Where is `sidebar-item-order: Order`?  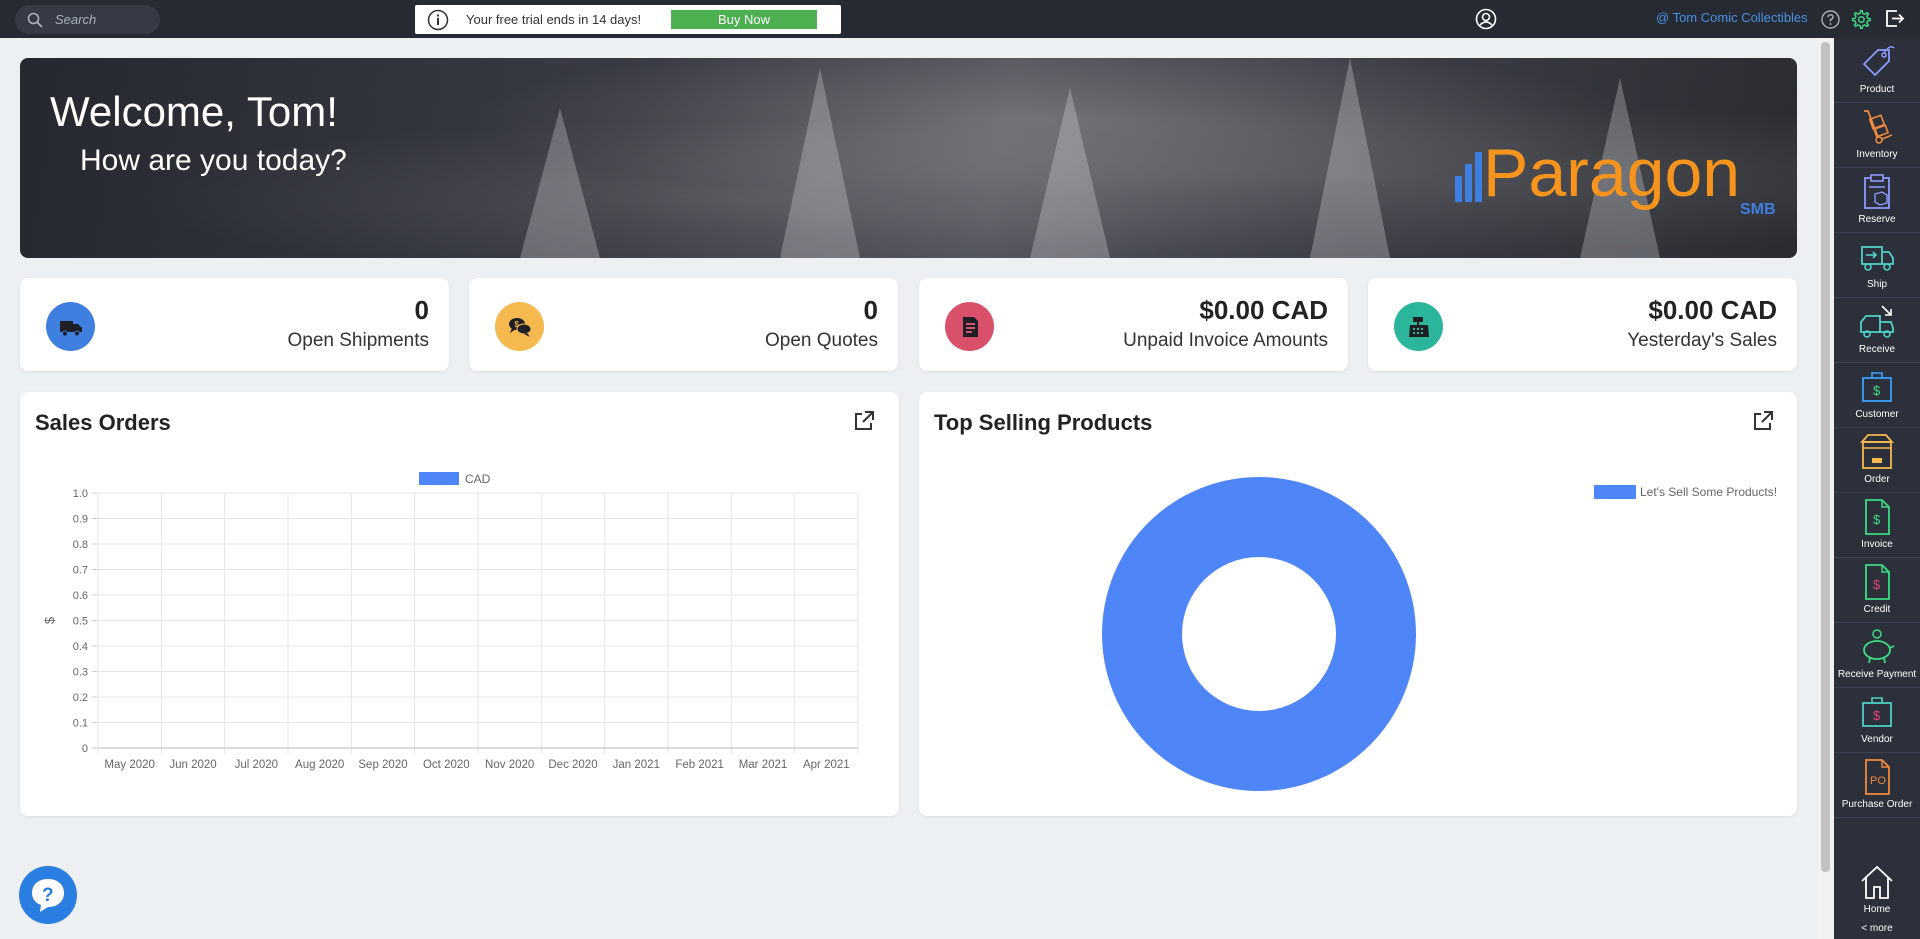 sidebar-item-order: Order is located at coordinates (1877, 460).